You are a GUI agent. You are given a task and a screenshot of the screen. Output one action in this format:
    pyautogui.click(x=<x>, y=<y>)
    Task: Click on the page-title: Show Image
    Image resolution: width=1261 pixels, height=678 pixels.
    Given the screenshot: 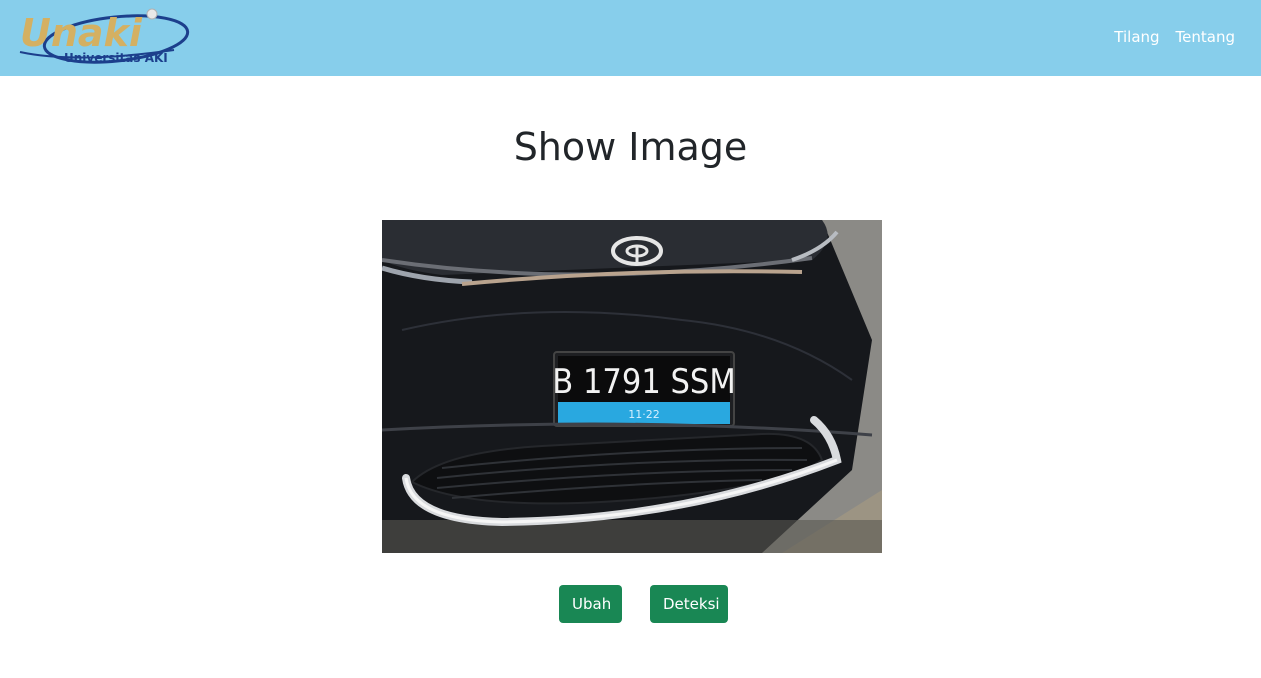 What is the action you would take?
    pyautogui.click(x=630, y=147)
    